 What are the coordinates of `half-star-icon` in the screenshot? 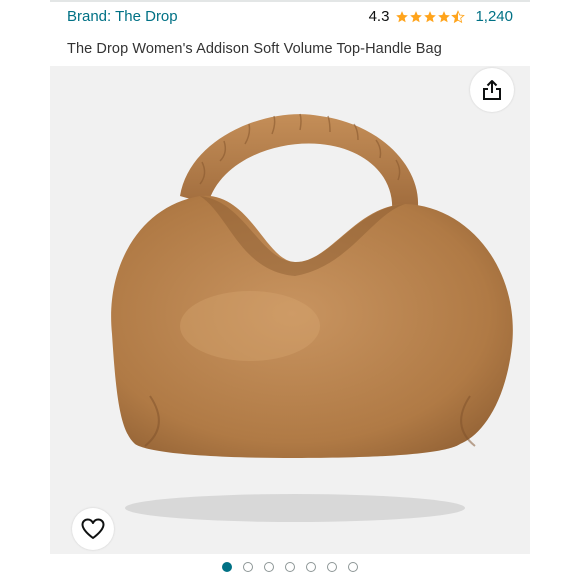 It's located at (458, 16).